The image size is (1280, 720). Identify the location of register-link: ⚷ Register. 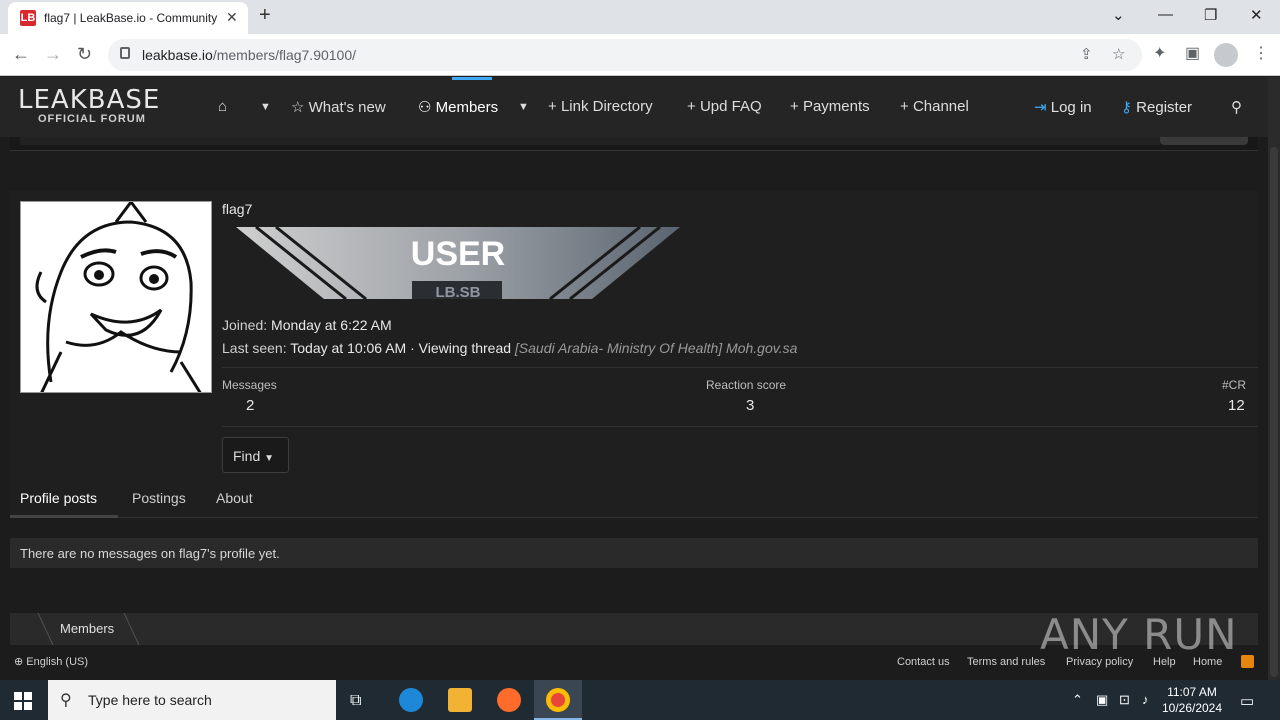
(1156, 107).